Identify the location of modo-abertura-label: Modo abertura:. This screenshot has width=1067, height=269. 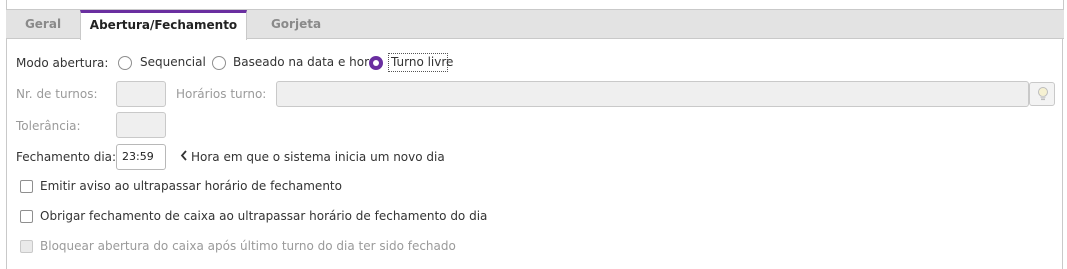
(62, 63).